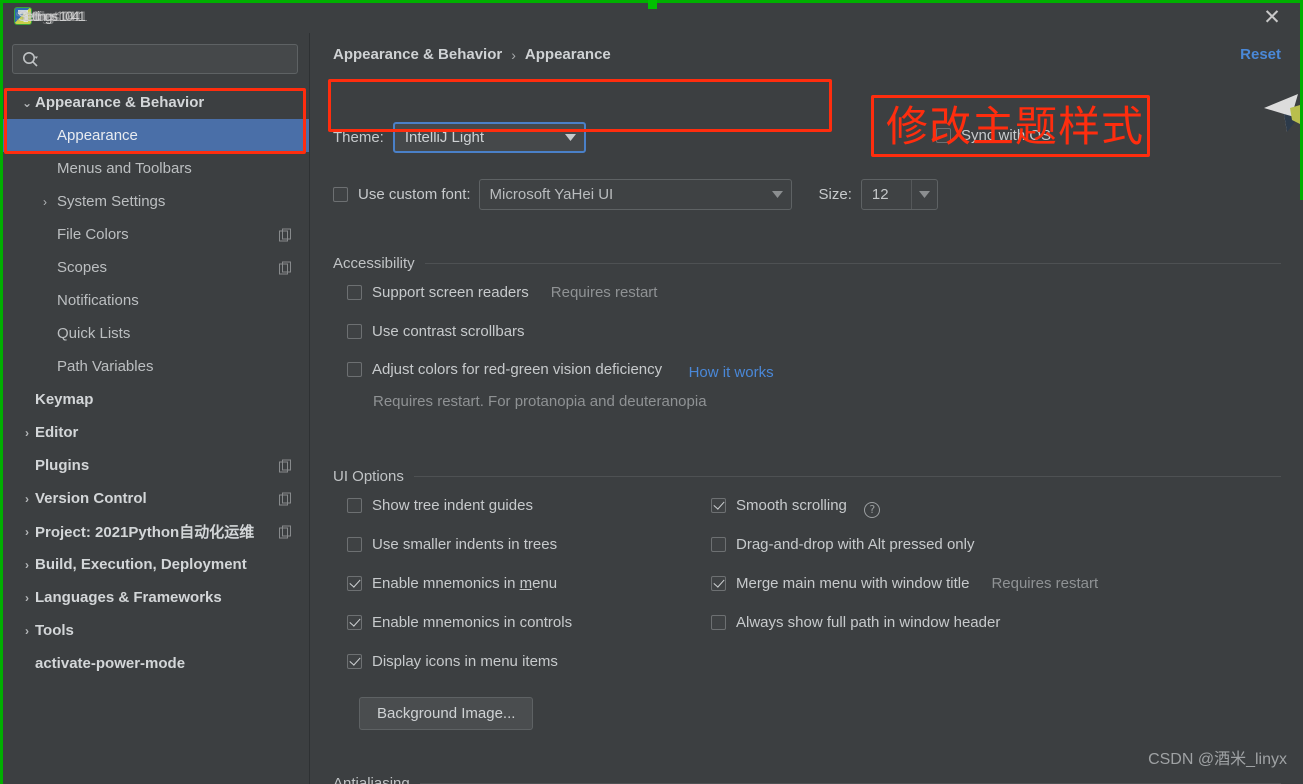  I want to click on sidebar-item-project-2021python: › Project: 2021Python自动化运维, so click(156, 531).